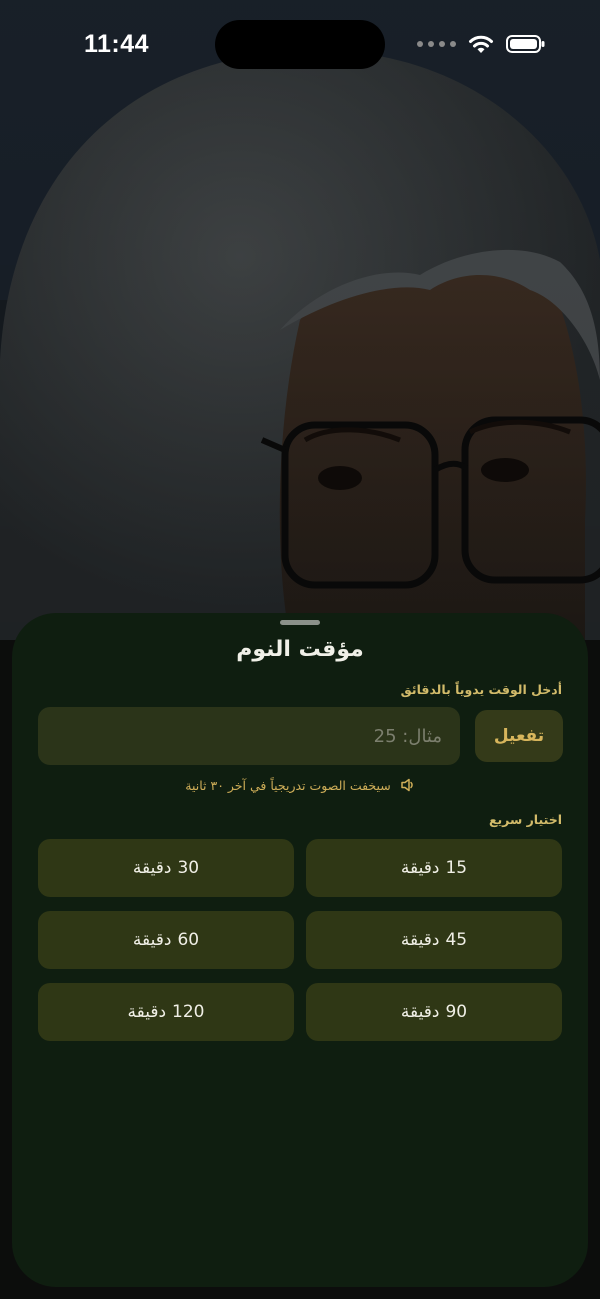 The image size is (600, 1299). I want to click on fade-note: سيخفت الصوت تدريجياً في آخر ٣٠ ثانية, so click(300, 785).